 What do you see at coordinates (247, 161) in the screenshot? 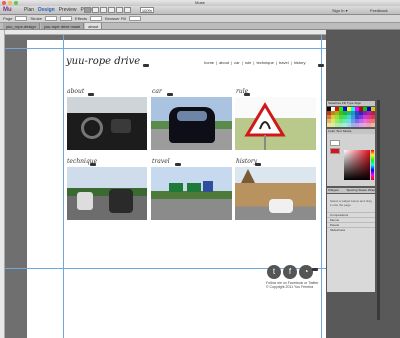
I see `section-label-history: history` at bounding box center [247, 161].